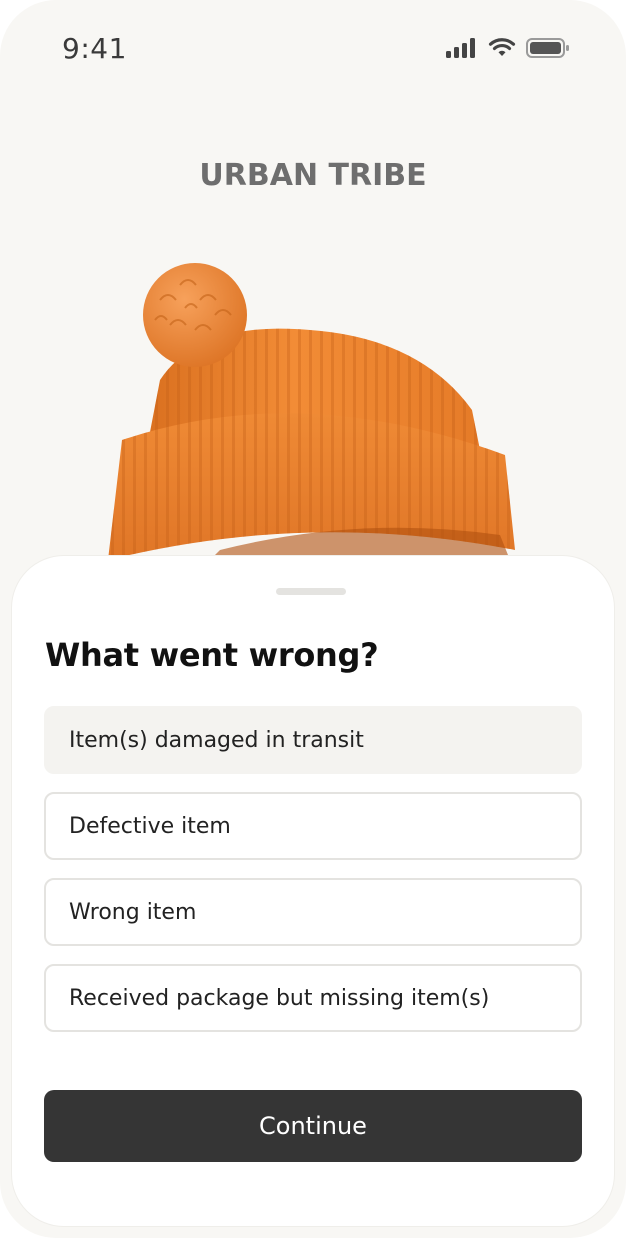  I want to click on continue-label: Continue, so click(313, 1126).